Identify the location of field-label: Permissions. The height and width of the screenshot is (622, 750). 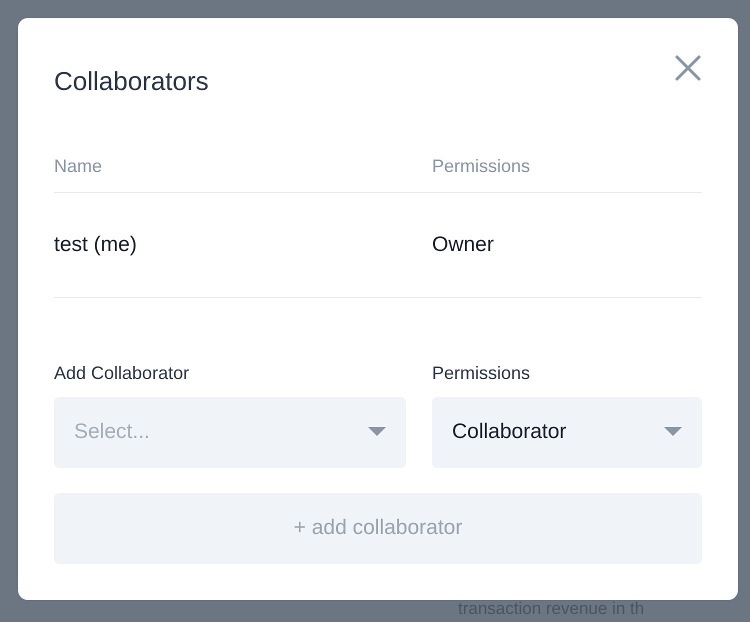
(482, 373).